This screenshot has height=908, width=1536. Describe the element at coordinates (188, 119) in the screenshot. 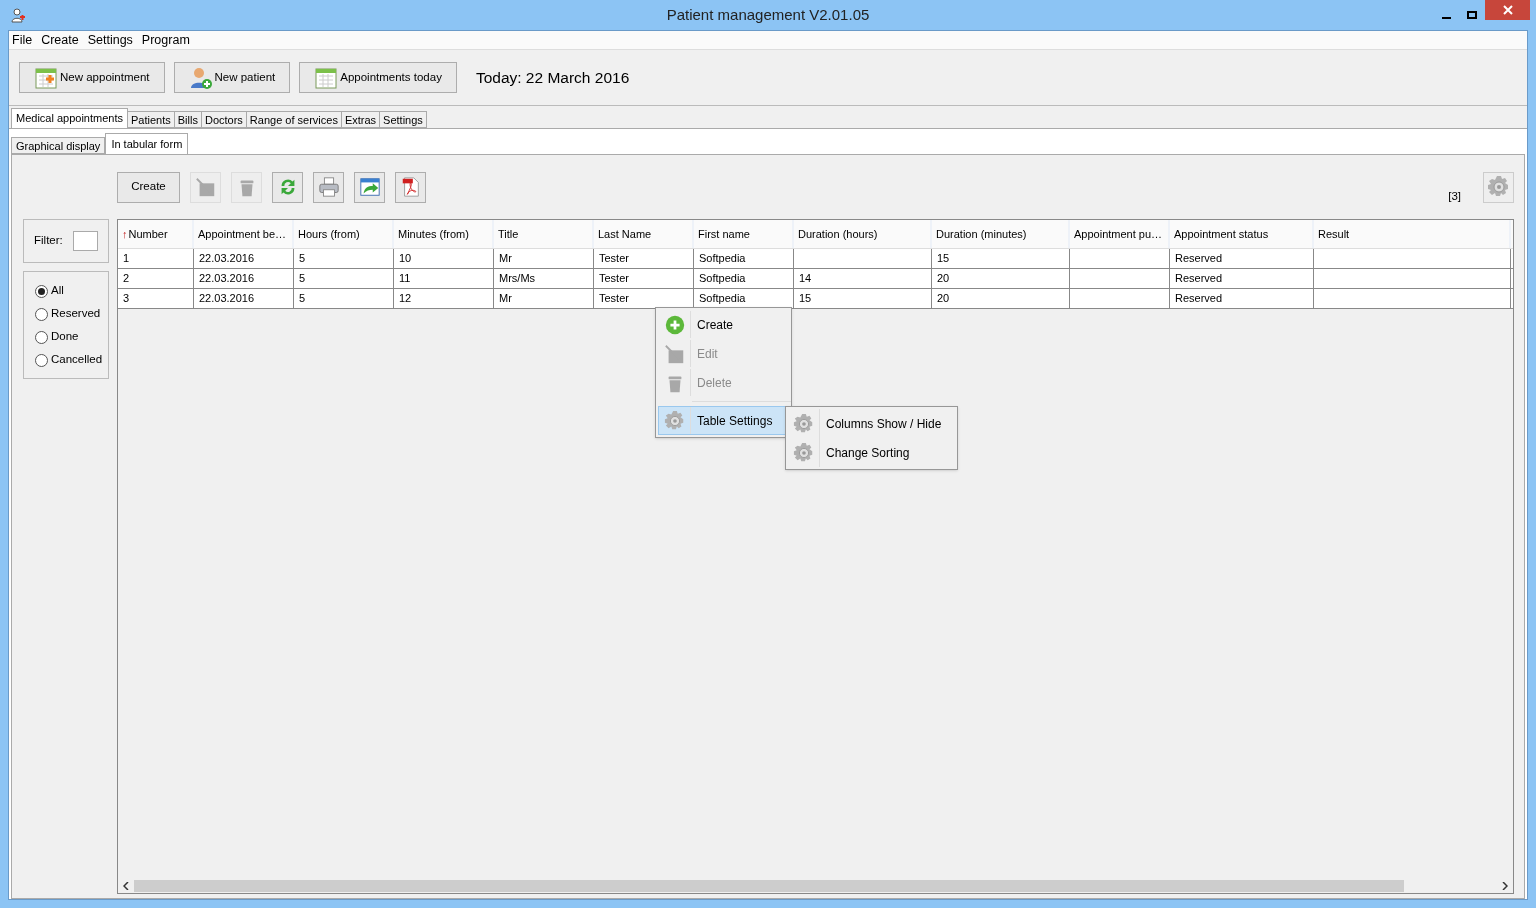

I see `tab: Bills` at that location.